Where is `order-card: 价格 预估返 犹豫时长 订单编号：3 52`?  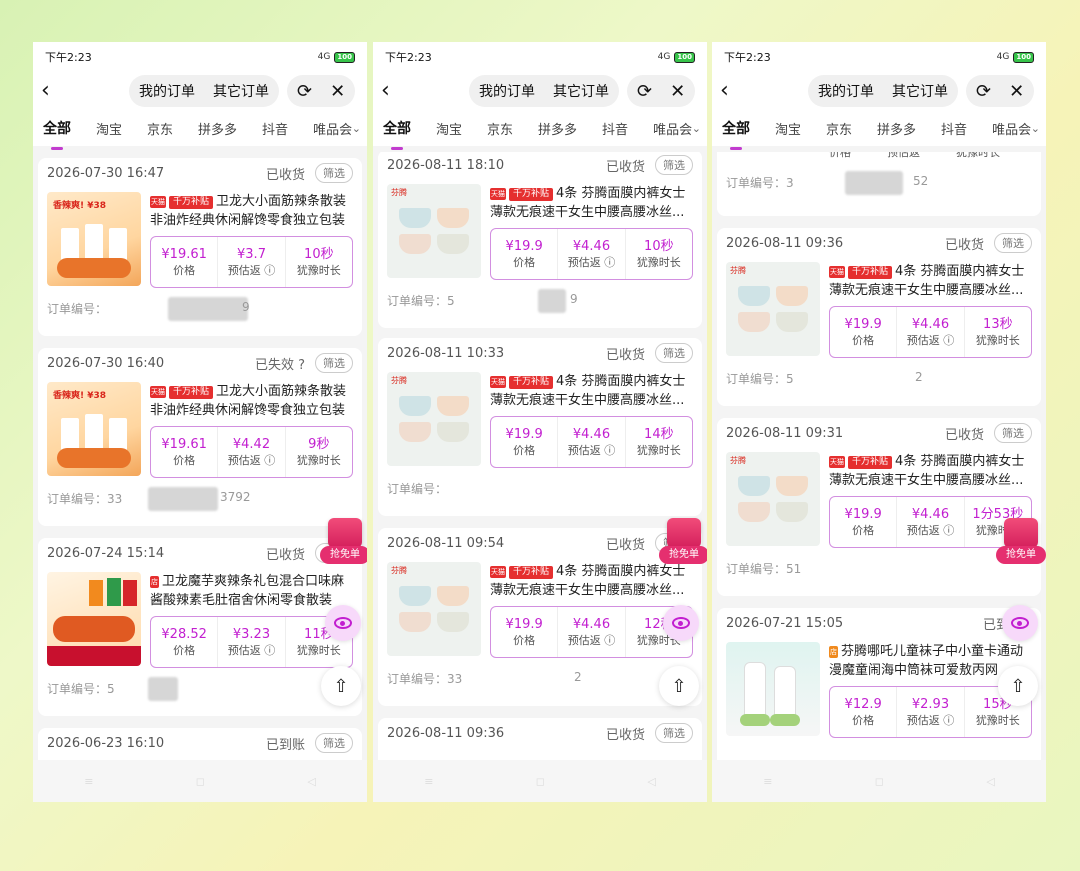 order-card: 价格 预估返 犹豫时长 订单编号：3 52 is located at coordinates (879, 184).